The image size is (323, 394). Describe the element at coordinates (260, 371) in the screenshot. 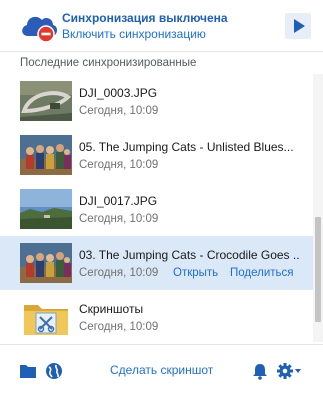

I see `bell-icon` at that location.